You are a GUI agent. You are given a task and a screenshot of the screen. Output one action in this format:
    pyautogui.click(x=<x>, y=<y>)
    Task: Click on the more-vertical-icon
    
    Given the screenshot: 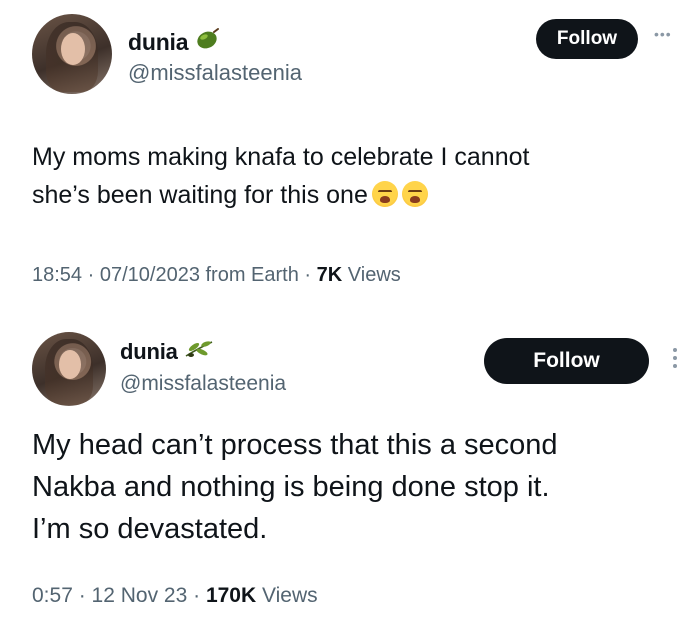 What is the action you would take?
    pyautogui.click(x=676, y=358)
    